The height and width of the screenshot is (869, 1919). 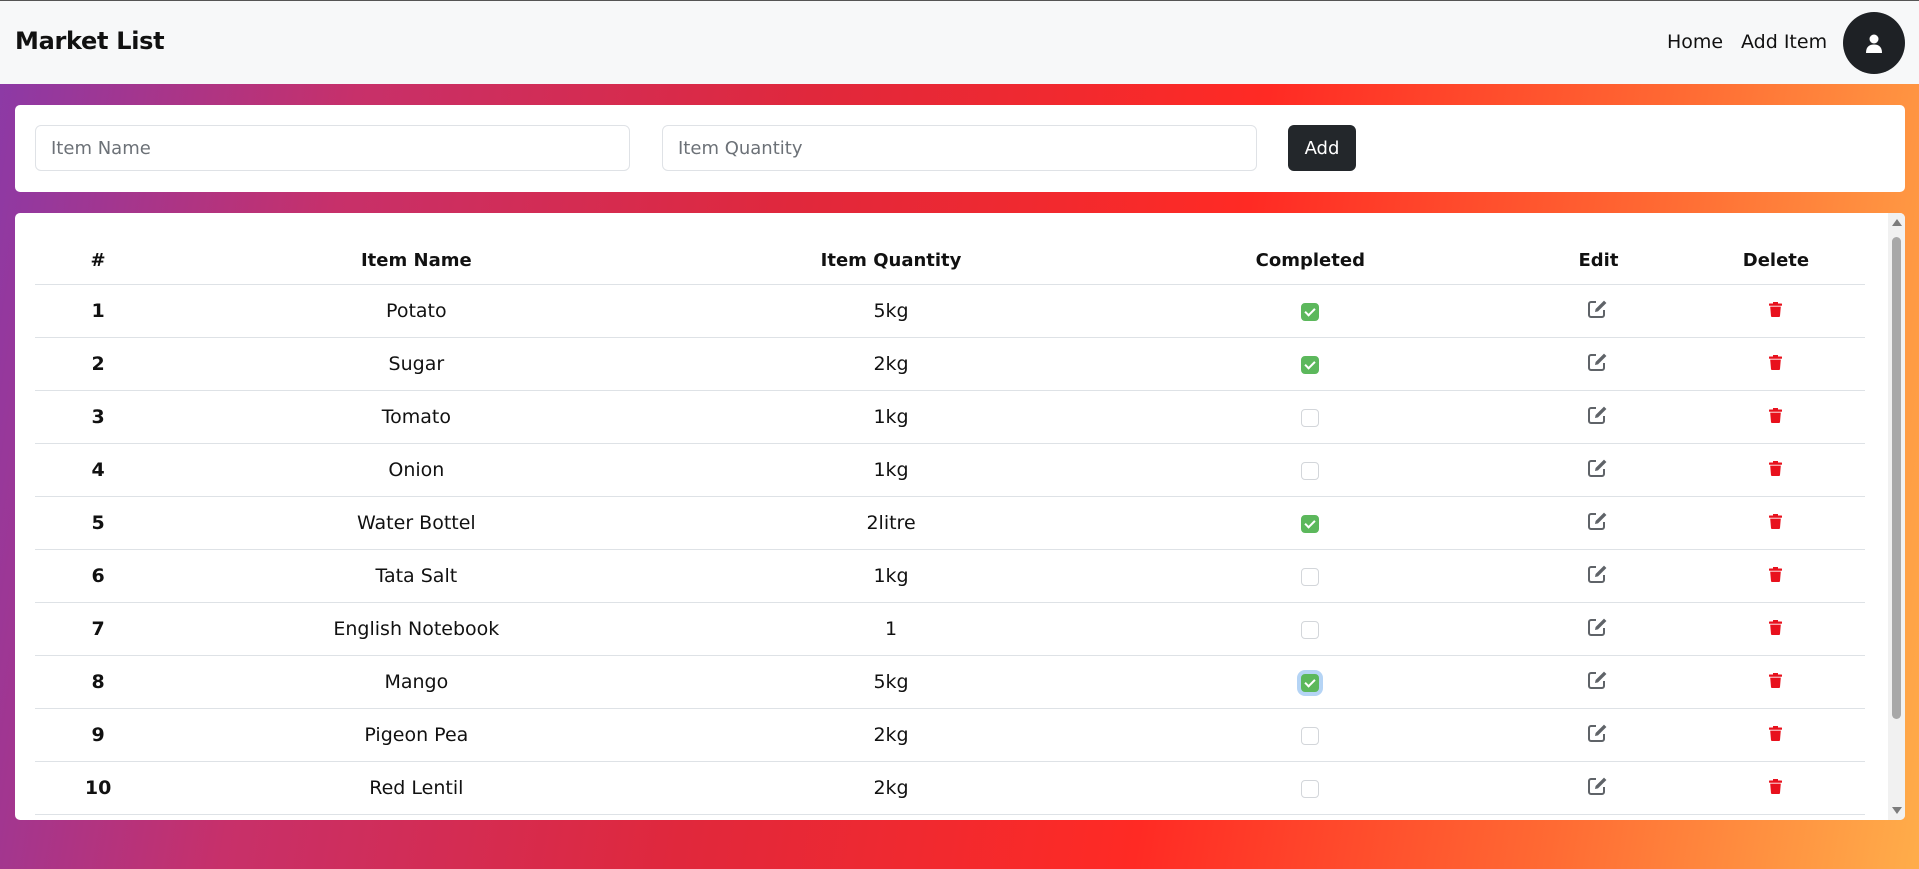 What do you see at coordinates (1784, 42) in the screenshot?
I see `nav-link-add-item: Add Item` at bounding box center [1784, 42].